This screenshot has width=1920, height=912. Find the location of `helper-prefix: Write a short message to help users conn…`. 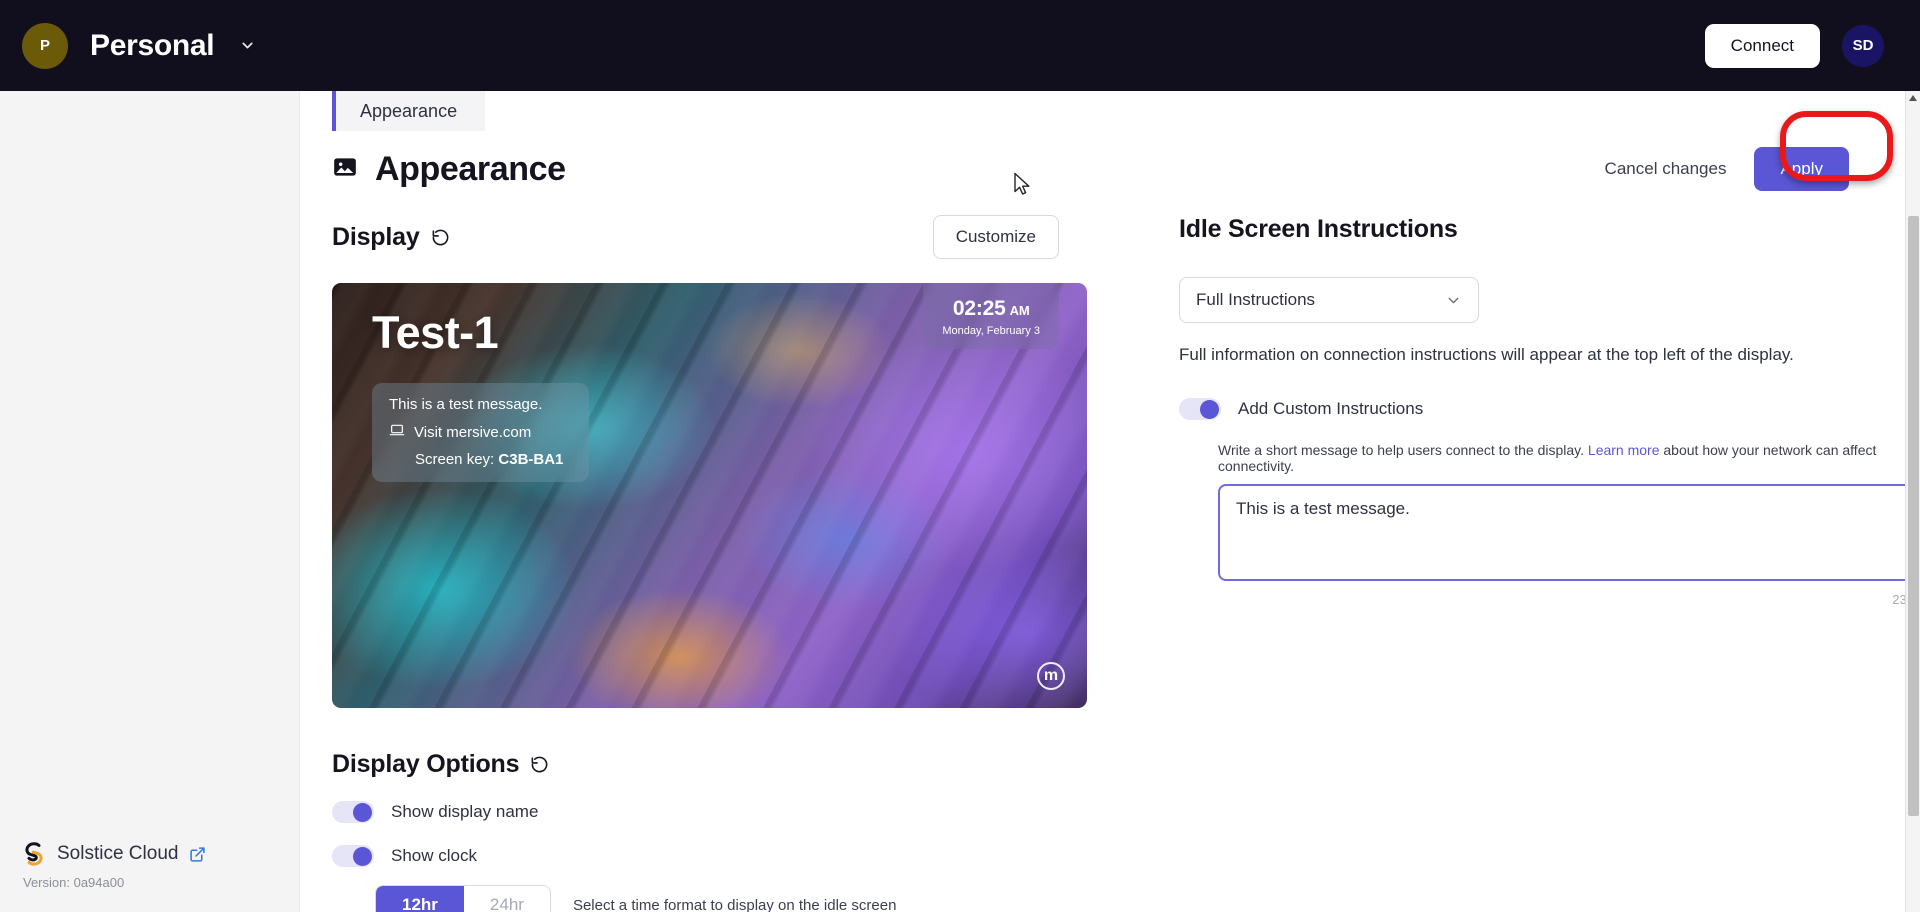

helper-prefix: Write a short message to help users conn… is located at coordinates (1403, 450).